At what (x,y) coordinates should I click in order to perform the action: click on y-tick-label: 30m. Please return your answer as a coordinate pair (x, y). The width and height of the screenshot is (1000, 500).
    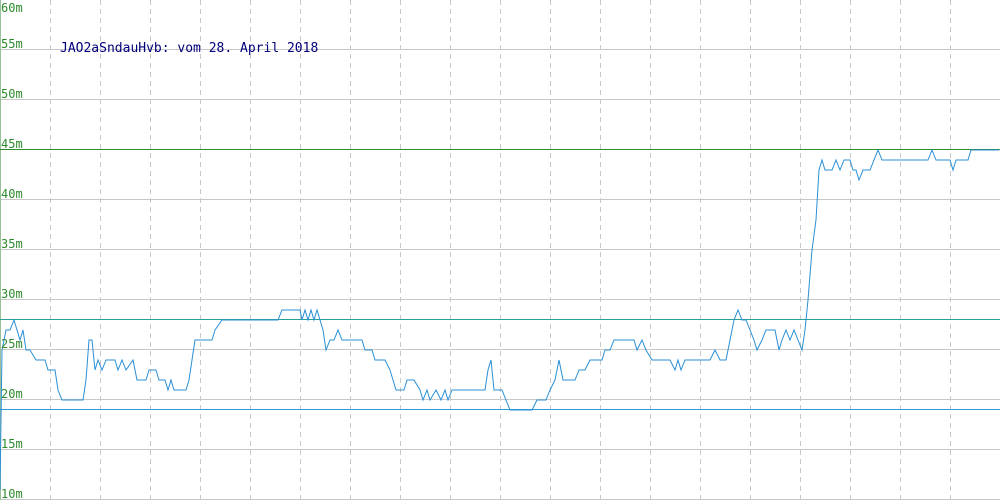
    Looking at the image, I should click on (12, 294).